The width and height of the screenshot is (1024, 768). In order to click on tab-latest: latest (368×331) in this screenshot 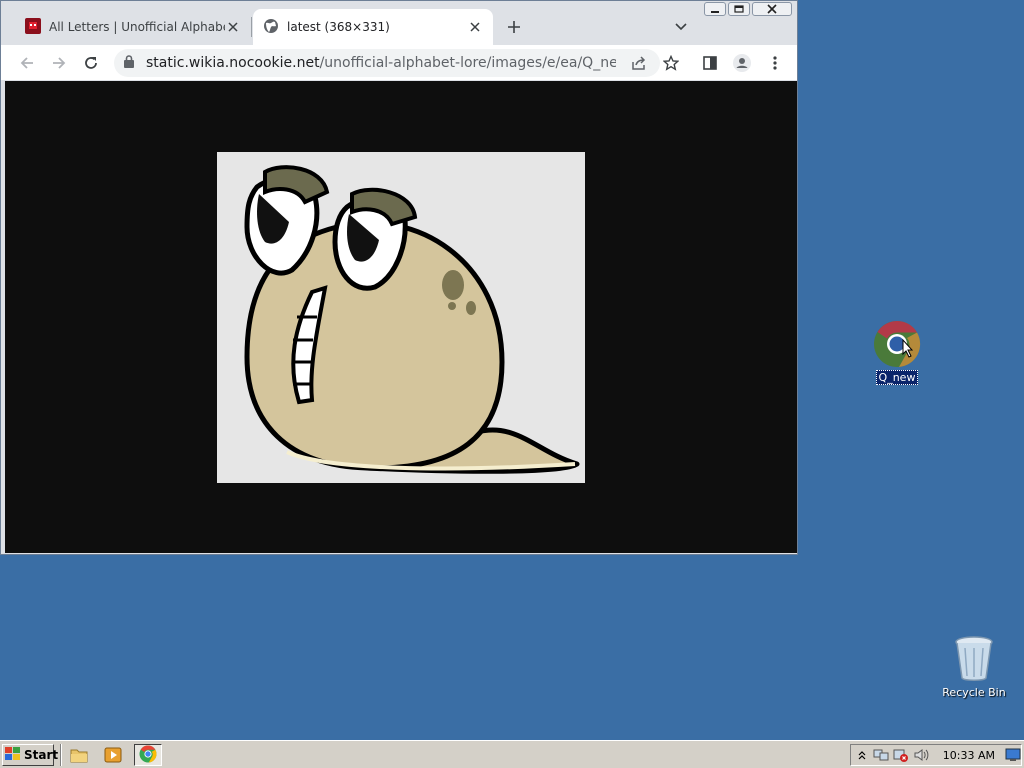, I will do `click(373, 27)`.